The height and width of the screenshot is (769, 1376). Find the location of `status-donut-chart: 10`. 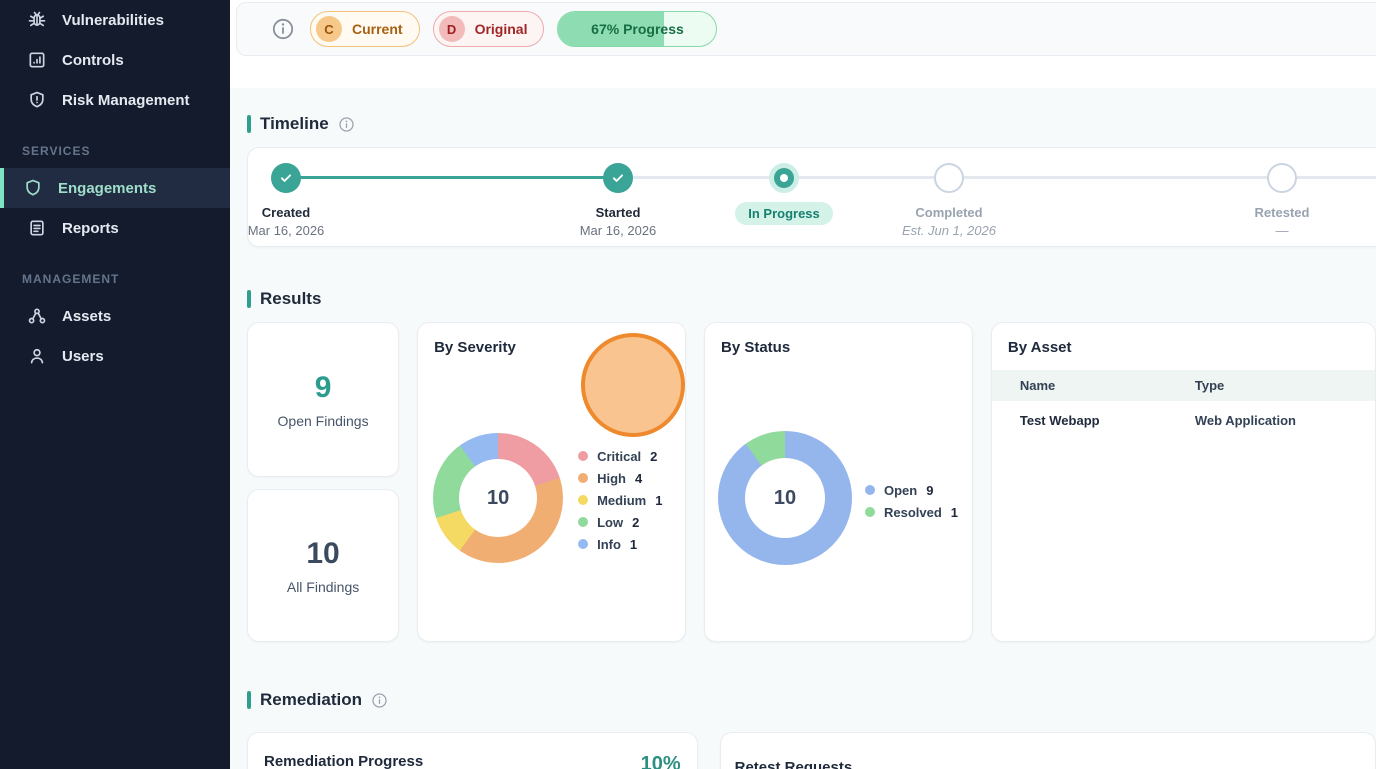

status-donut-chart: 10 is located at coordinates (784, 498).